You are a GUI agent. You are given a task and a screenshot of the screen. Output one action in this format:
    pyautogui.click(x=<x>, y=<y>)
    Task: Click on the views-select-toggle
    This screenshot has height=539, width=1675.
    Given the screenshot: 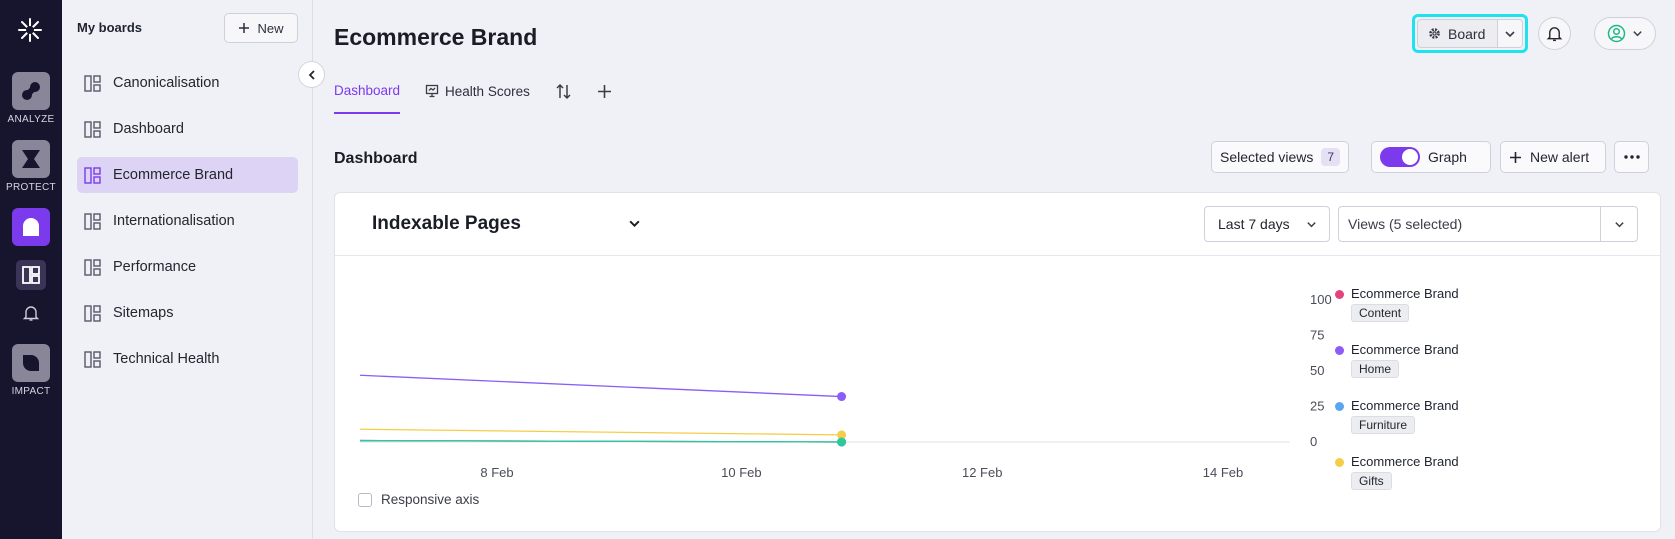 What is the action you would take?
    pyautogui.click(x=1618, y=224)
    